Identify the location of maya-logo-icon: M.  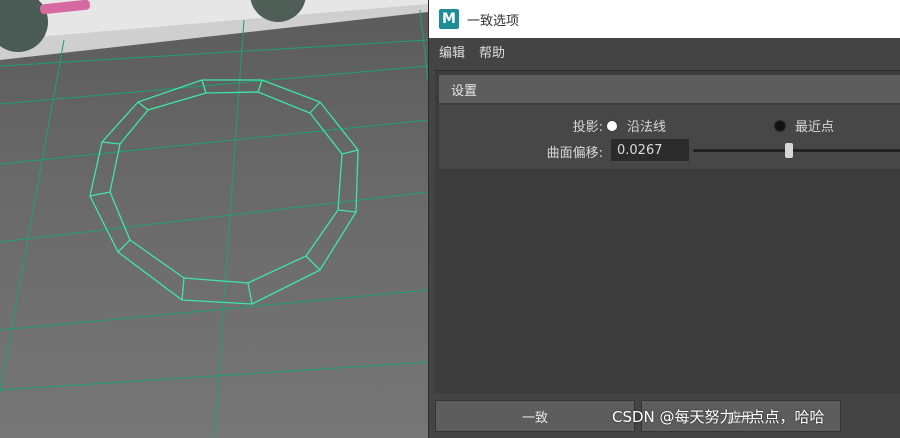
(449, 19).